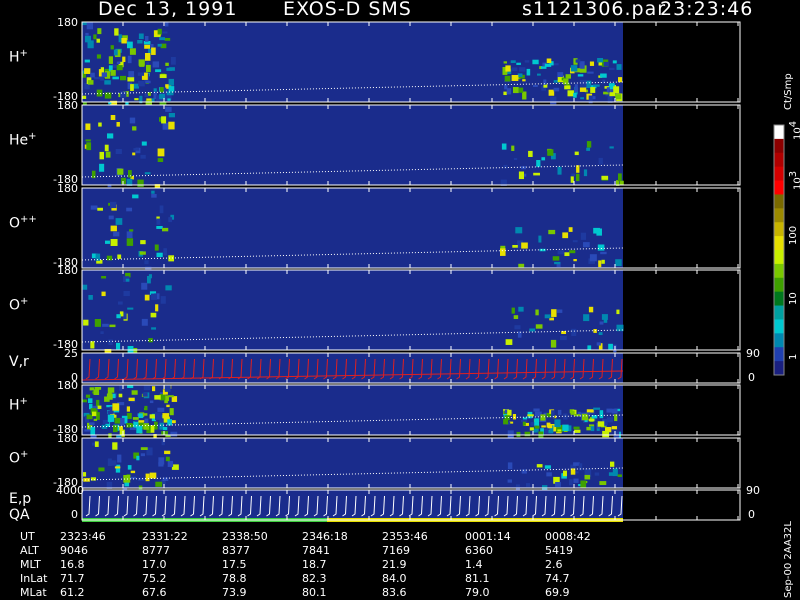 The height and width of the screenshot is (600, 800). What do you see at coordinates (788, 559) in the screenshot?
I see `footer-stamp: Sep-00 2AA32L` at bounding box center [788, 559].